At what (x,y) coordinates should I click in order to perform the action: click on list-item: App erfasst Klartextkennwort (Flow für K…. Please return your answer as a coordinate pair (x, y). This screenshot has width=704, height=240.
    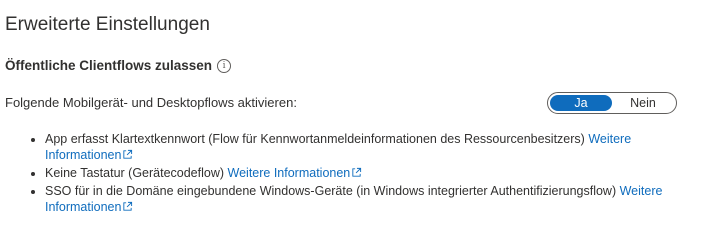
    Looking at the image, I should click on (370, 147).